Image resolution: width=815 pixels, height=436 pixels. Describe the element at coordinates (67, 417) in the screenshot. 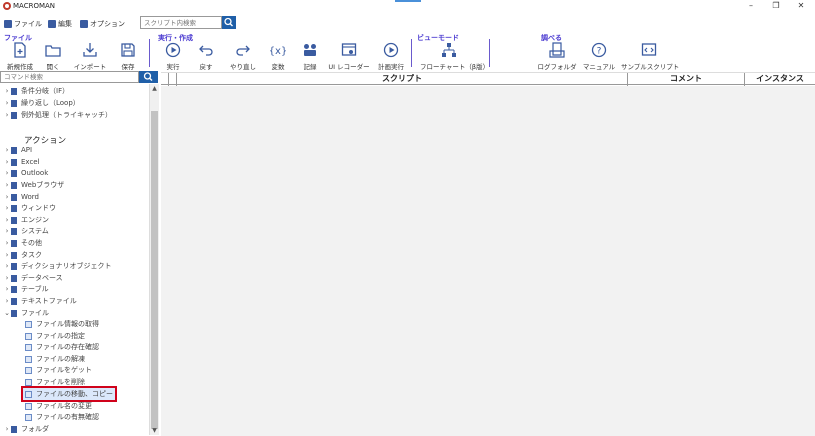

I see `tree-leaf-label: ファイルの有無確認` at that location.